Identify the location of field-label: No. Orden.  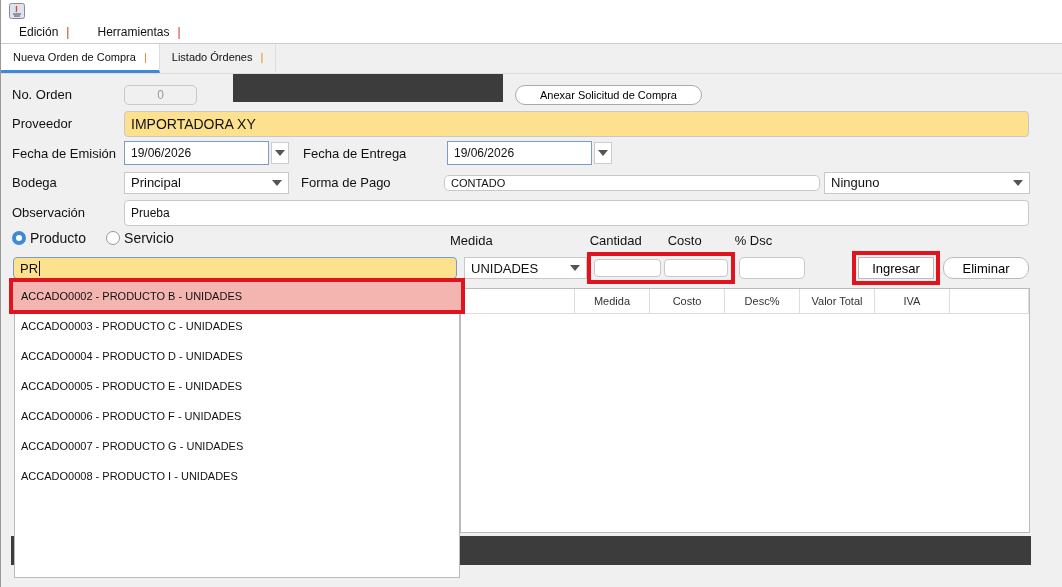
(42, 94).